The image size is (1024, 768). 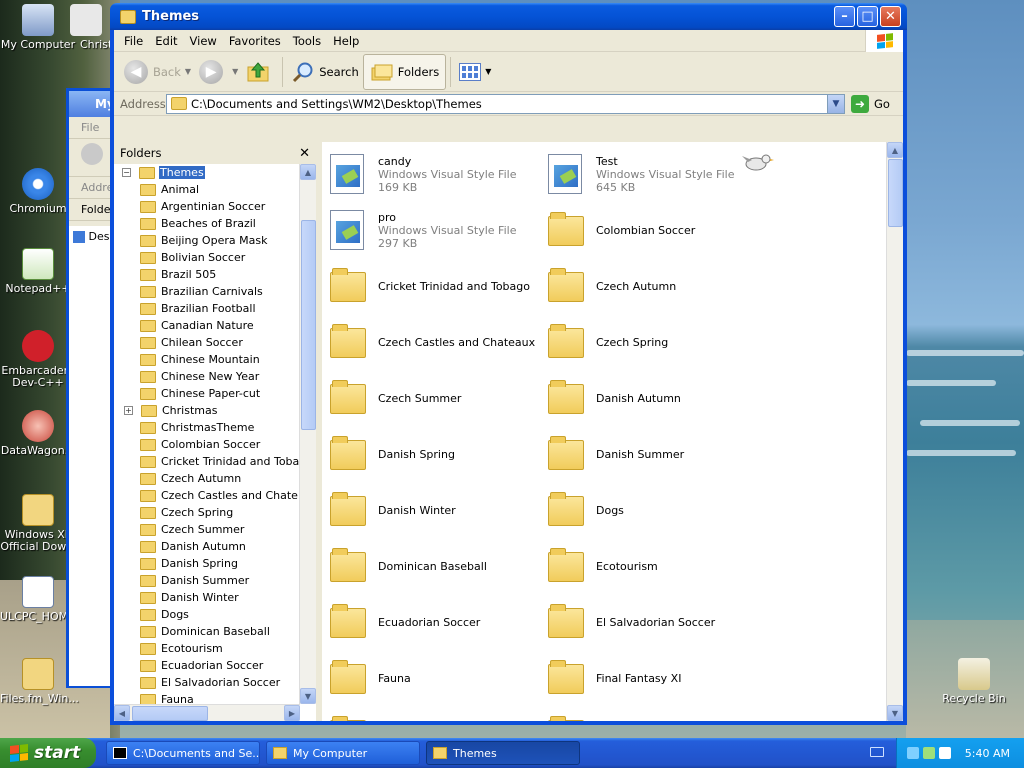 I want to click on tree-item: Brazilian Football, so click(x=207, y=308).